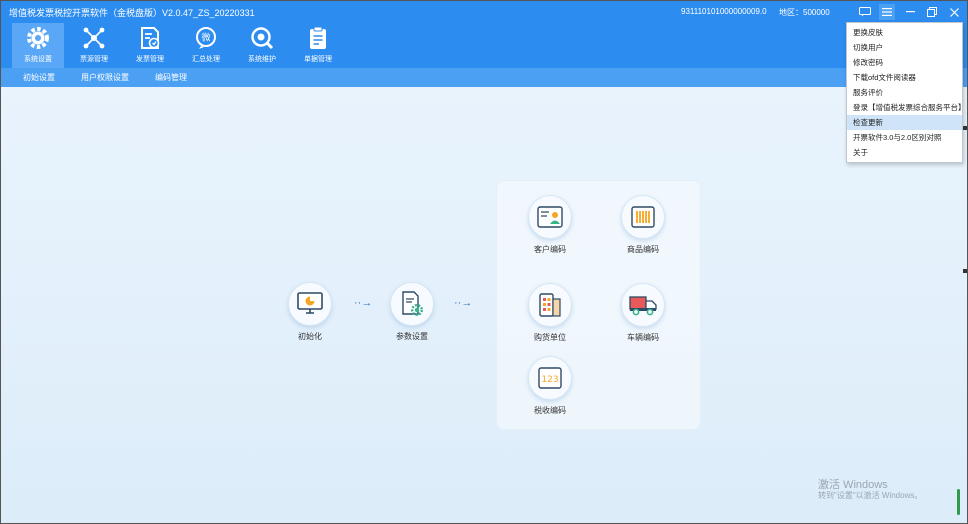 This screenshot has height=524, width=968. I want to click on tool-system-settings: 系统设置, so click(38, 45).